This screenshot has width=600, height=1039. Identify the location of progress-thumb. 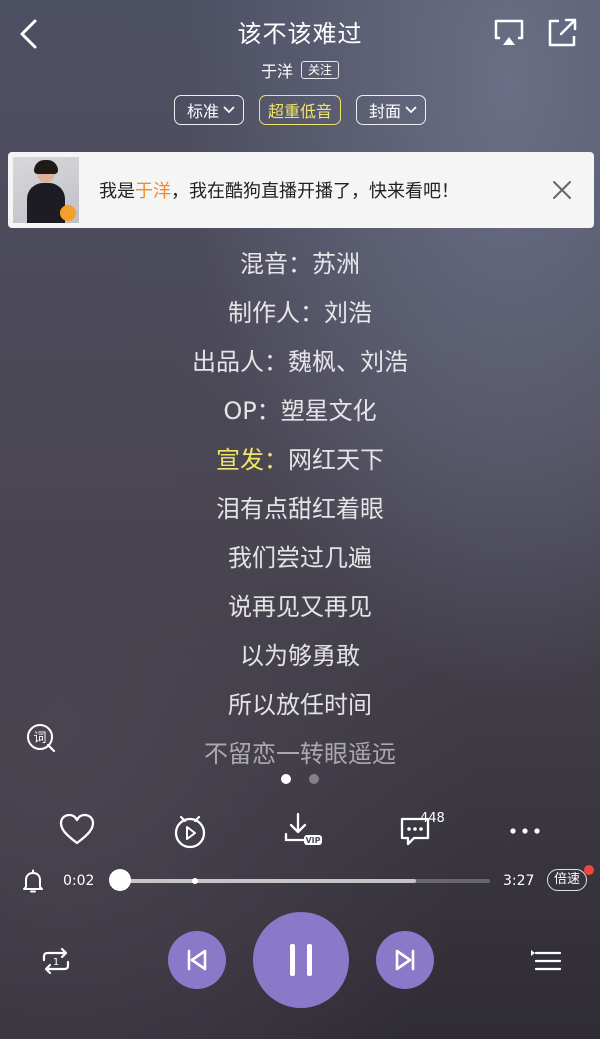
(120, 880).